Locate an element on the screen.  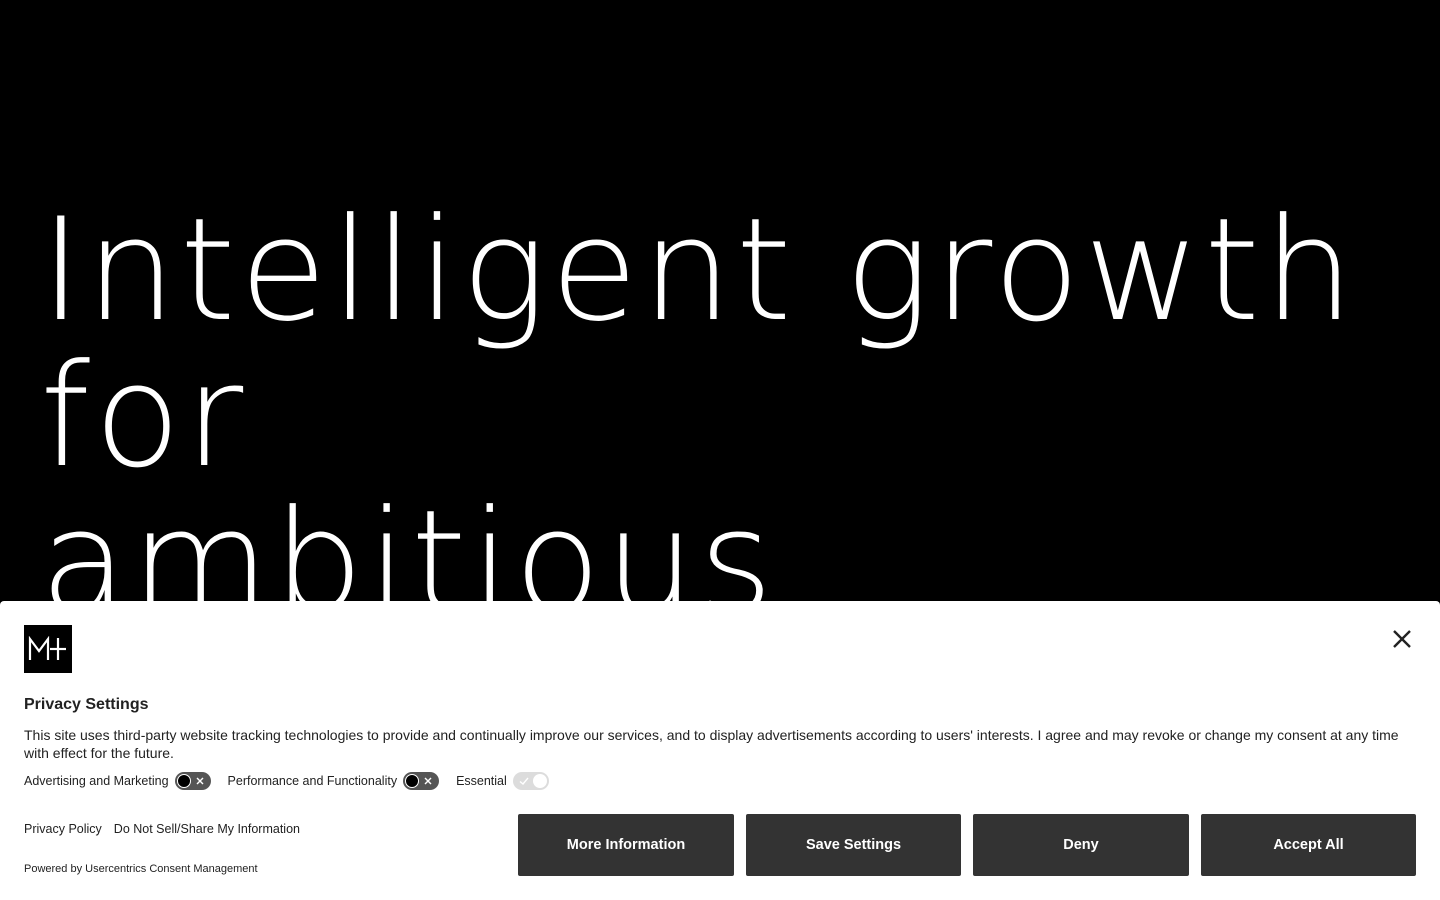
toggle-label: Advertising and Marketing is located at coordinates (96, 781).